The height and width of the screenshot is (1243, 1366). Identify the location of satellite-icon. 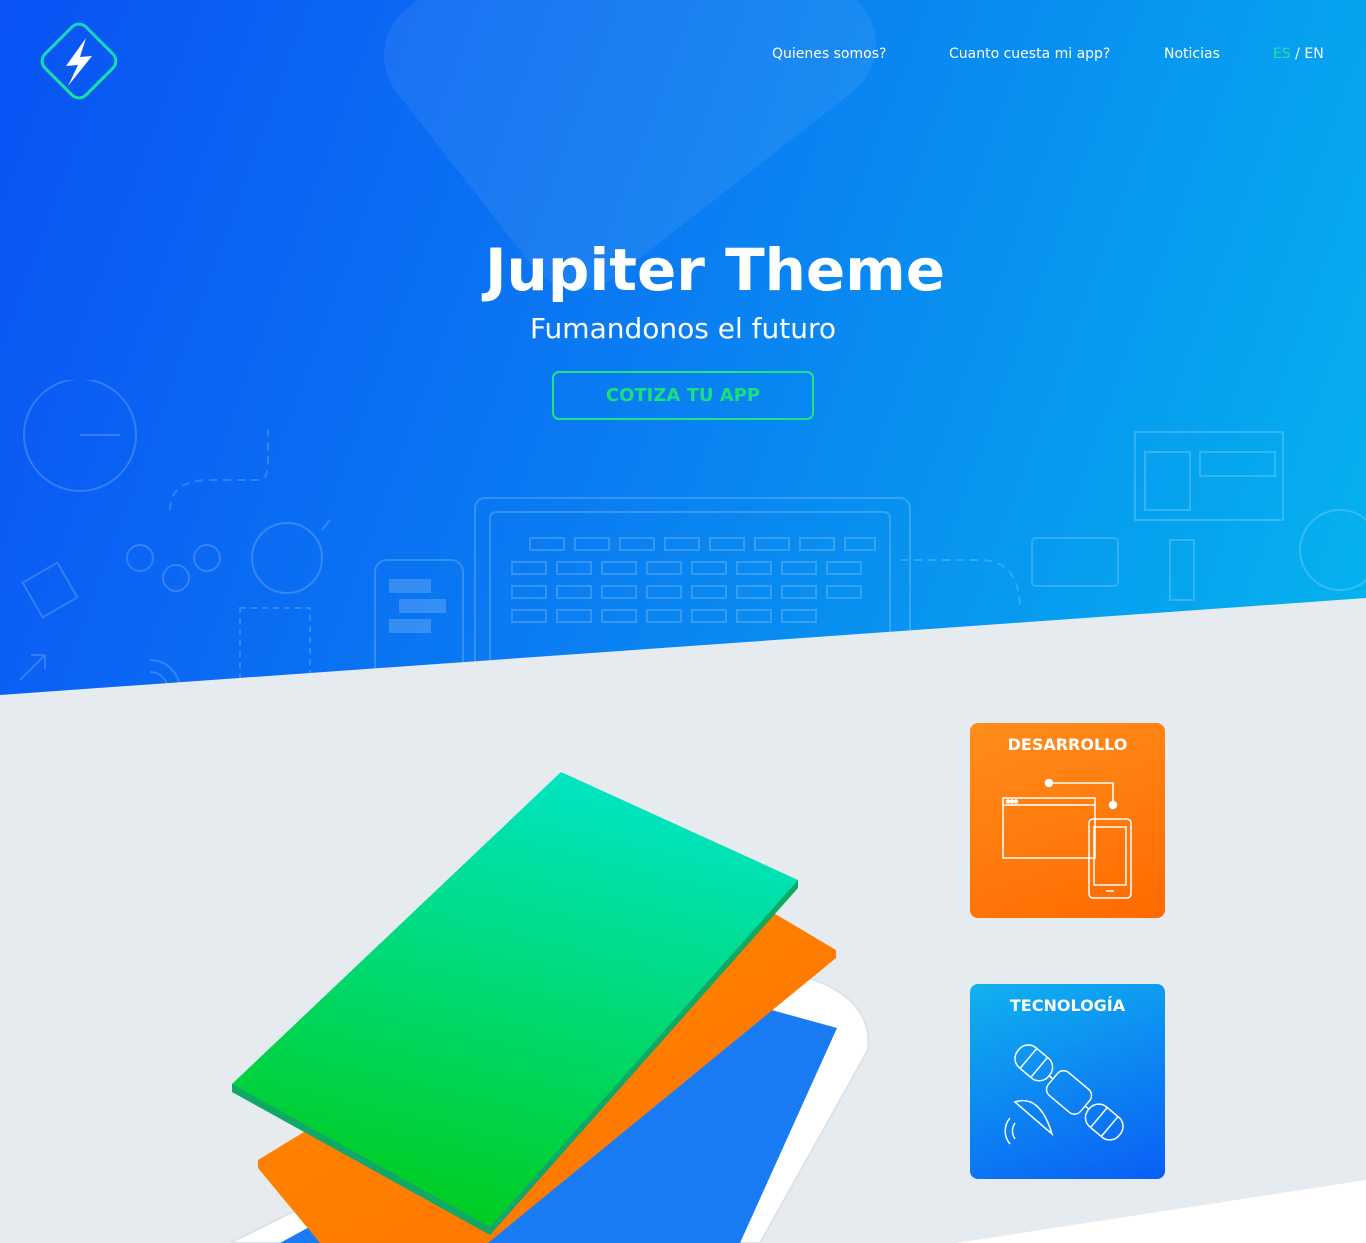
(1064, 1094).